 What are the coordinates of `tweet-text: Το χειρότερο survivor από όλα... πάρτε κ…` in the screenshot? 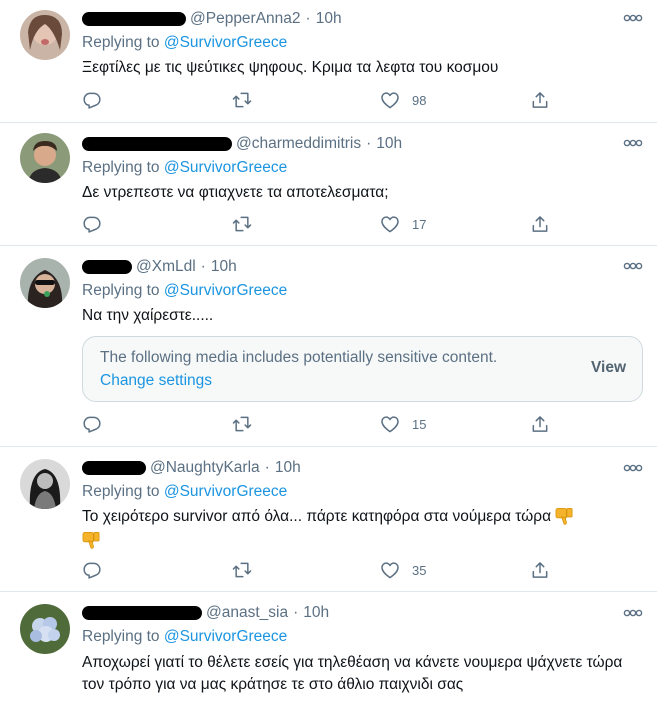 It's located at (317, 516).